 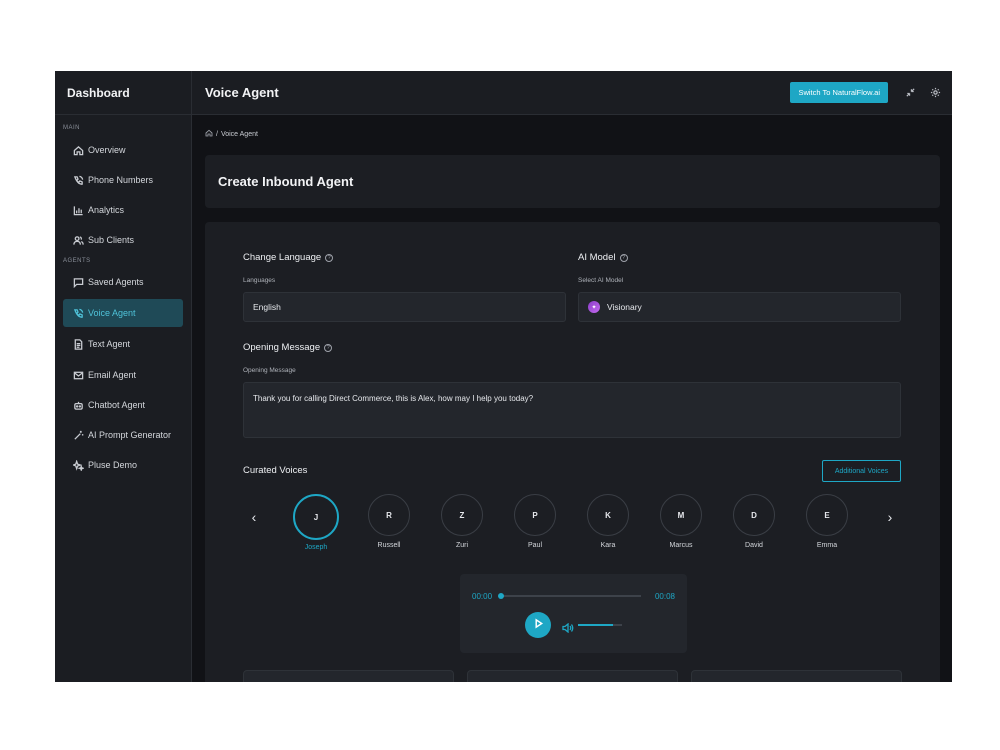 What do you see at coordinates (404, 307) in the screenshot?
I see `language-select: English` at bounding box center [404, 307].